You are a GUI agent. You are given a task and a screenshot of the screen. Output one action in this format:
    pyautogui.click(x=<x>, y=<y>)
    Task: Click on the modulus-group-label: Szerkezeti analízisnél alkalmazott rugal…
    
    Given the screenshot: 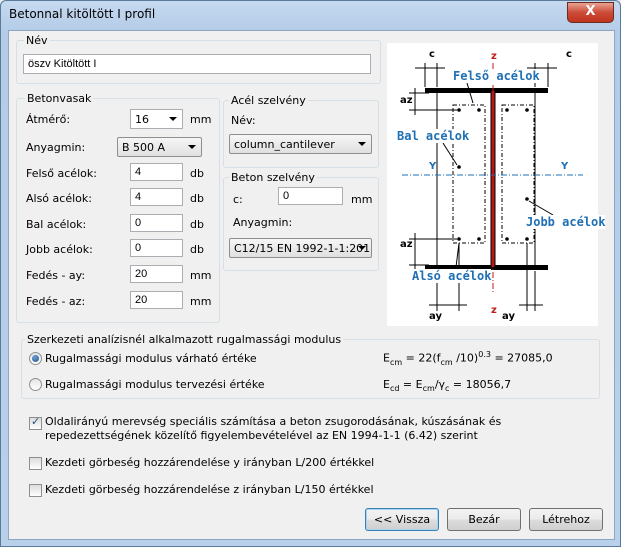 What is the action you would take?
    pyautogui.click(x=184, y=339)
    